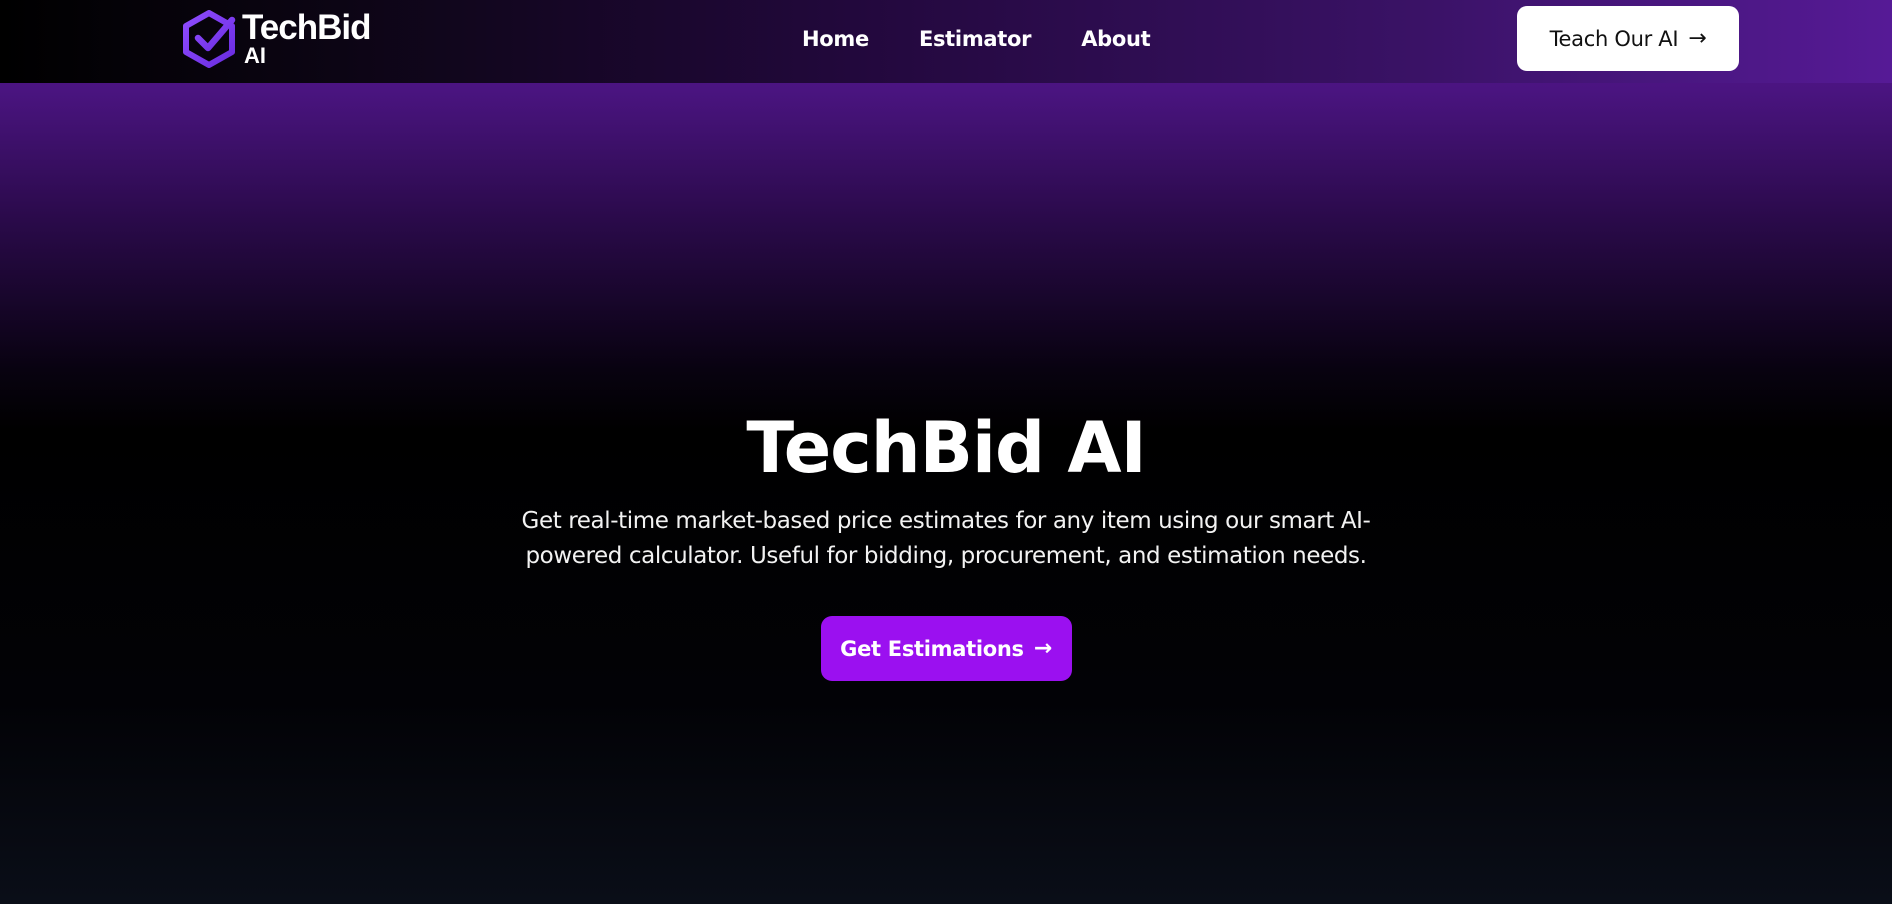 The image size is (1892, 904). I want to click on teach-our-ai-label: Teach Our AI, so click(1614, 38).